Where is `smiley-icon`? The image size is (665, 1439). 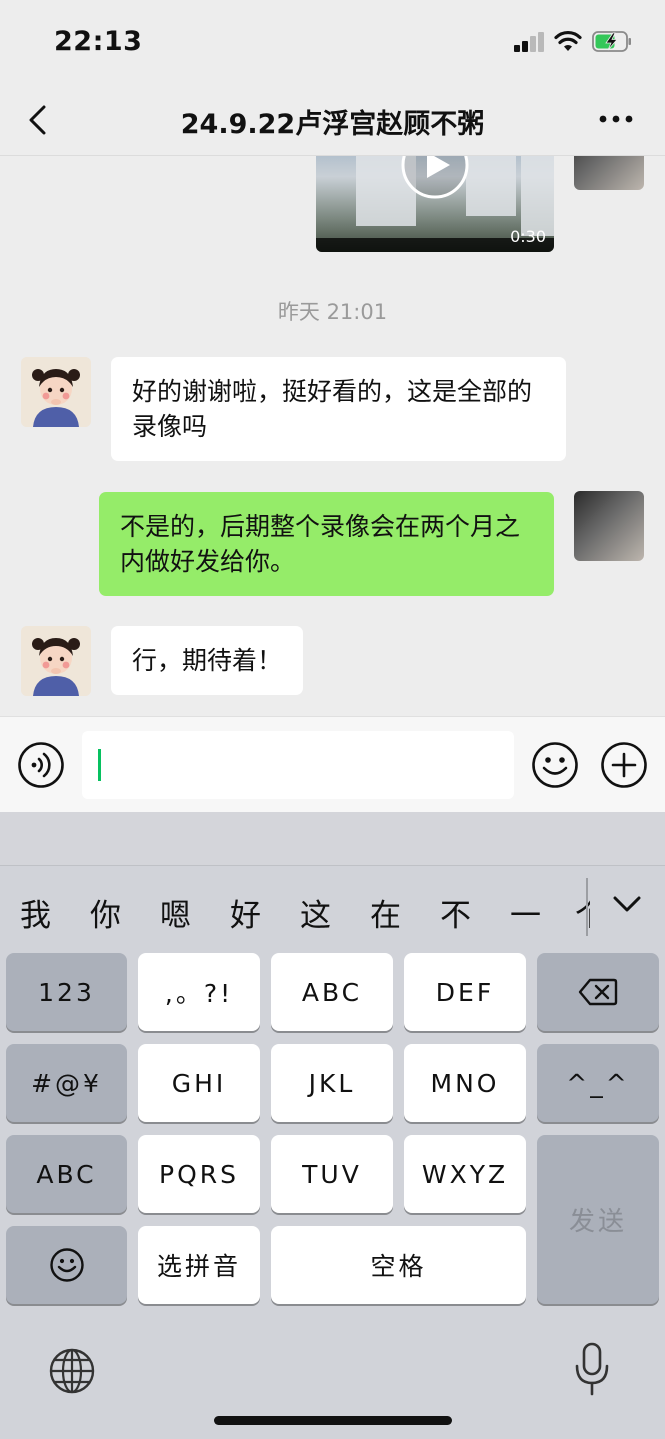 smiley-icon is located at coordinates (66, 1265).